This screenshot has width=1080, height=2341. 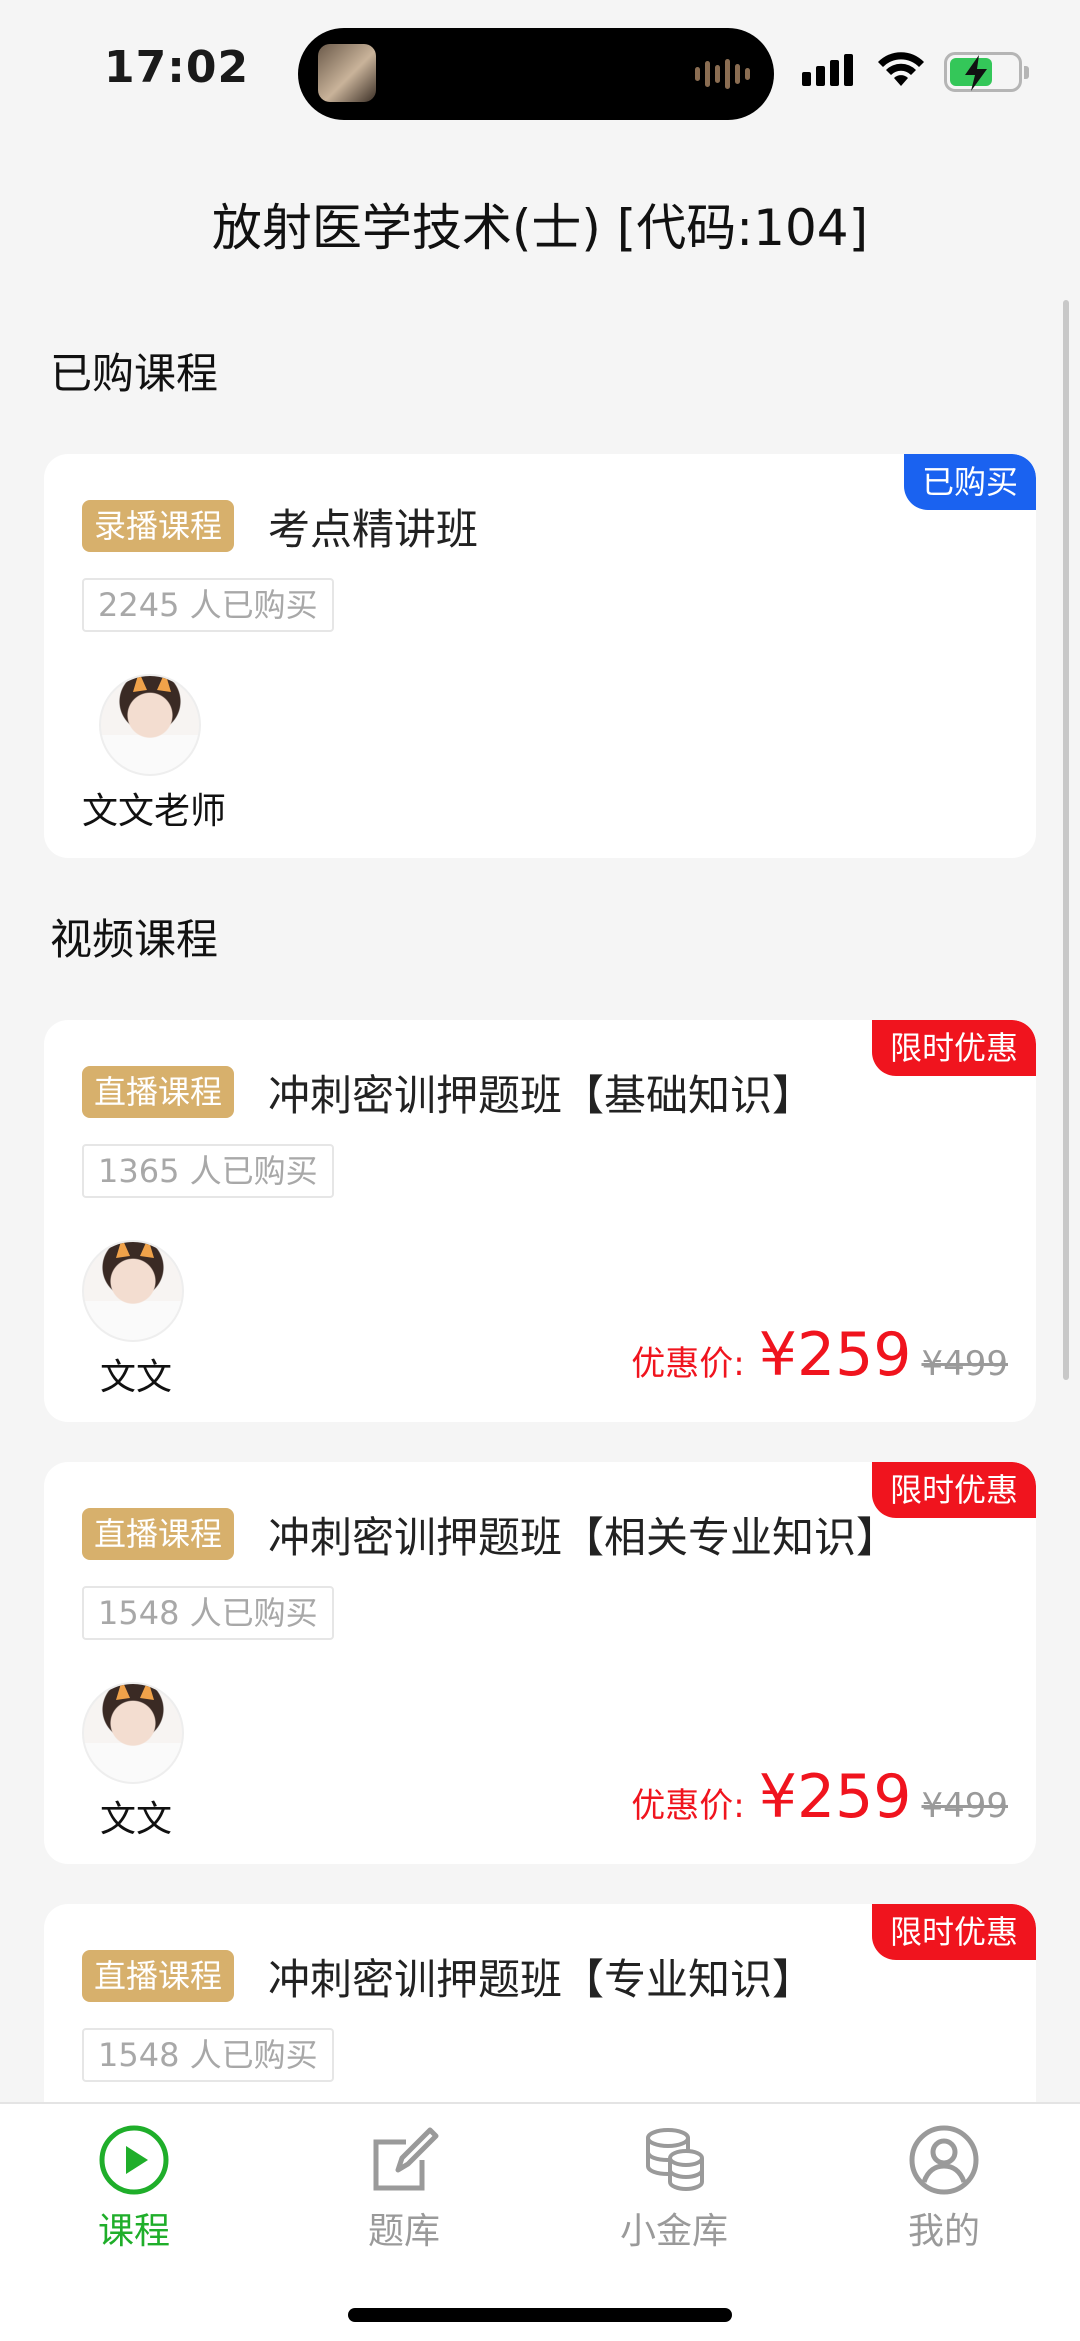 I want to click on tab-label: 我的, so click(x=943, y=2231).